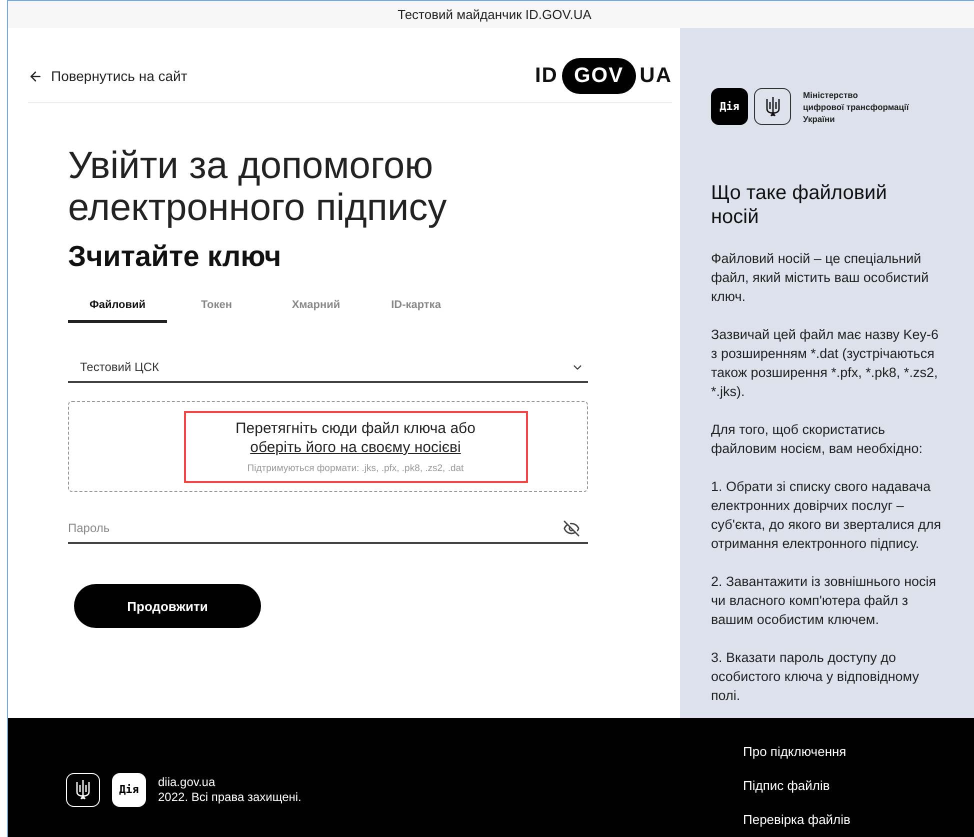 The height and width of the screenshot is (837, 974). Describe the element at coordinates (356, 428) in the screenshot. I see `drop-hint: Перетягніть сюди файл ключа або` at that location.